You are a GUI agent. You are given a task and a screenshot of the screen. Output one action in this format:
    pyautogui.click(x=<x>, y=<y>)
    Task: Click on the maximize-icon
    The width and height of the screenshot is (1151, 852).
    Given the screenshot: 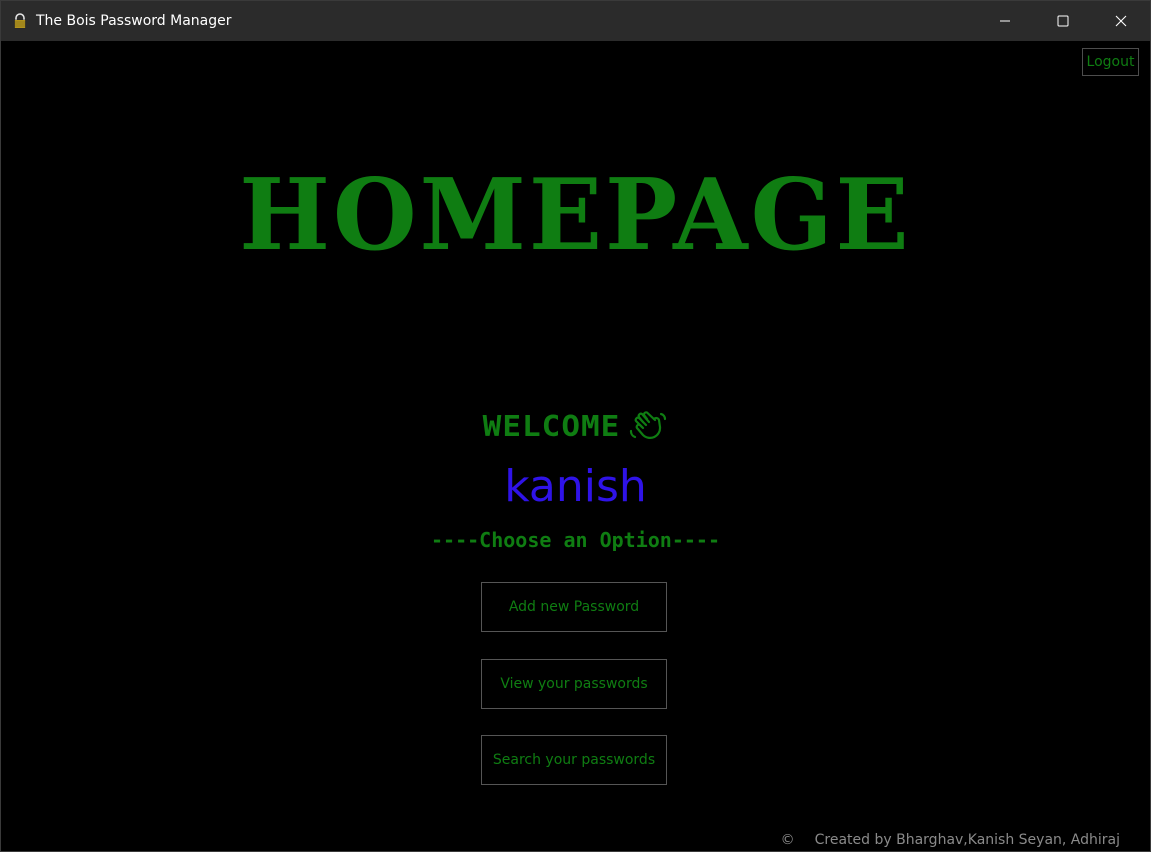 What is the action you would take?
    pyautogui.click(x=1063, y=21)
    